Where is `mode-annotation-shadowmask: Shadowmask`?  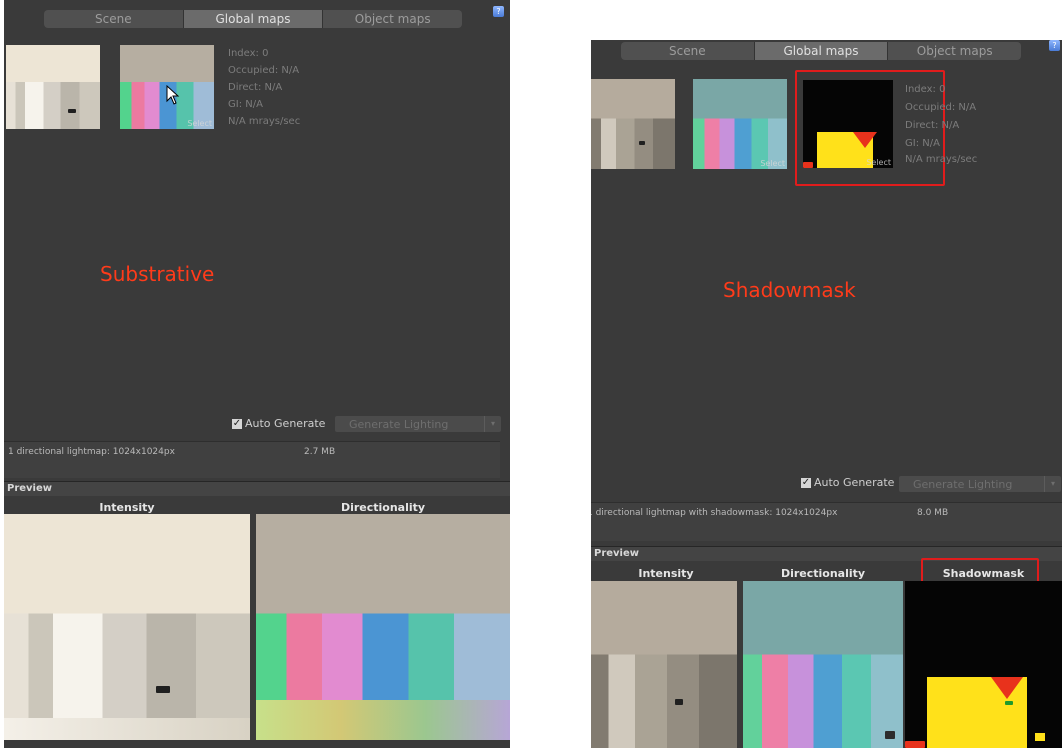
mode-annotation-shadowmask: Shadowmask is located at coordinates (789, 290).